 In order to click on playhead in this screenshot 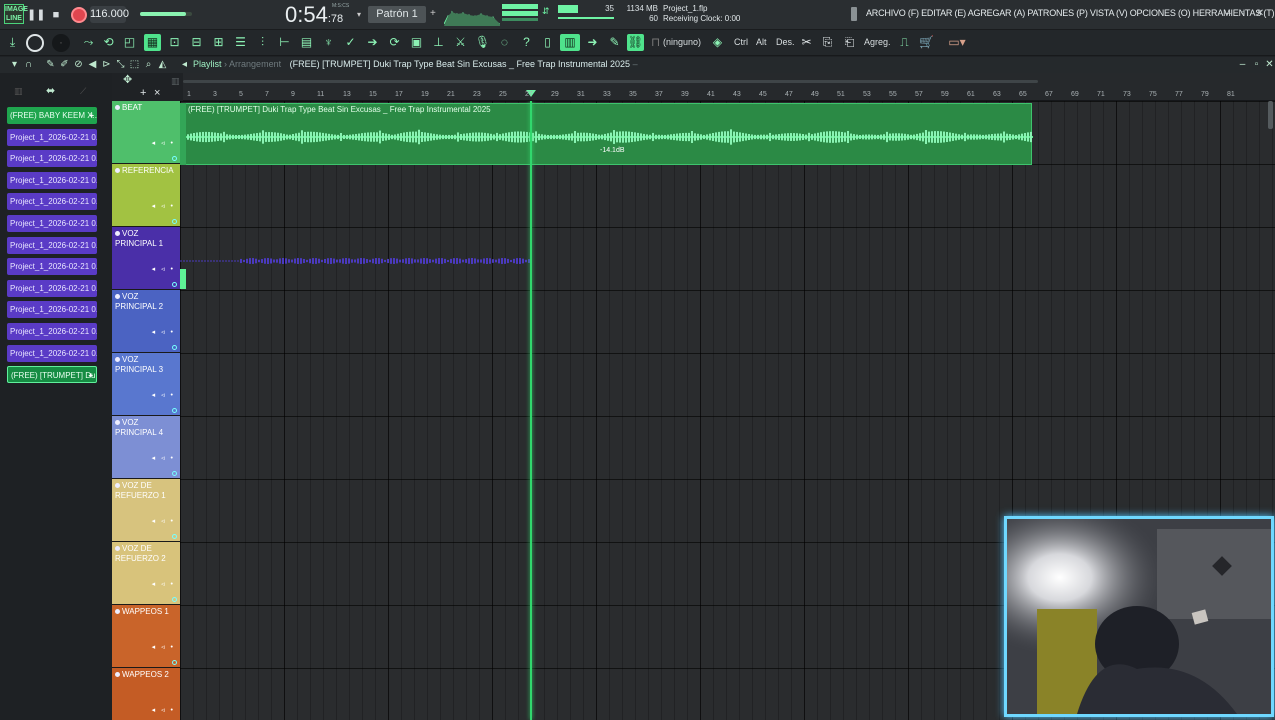, I will do `click(531, 410)`.